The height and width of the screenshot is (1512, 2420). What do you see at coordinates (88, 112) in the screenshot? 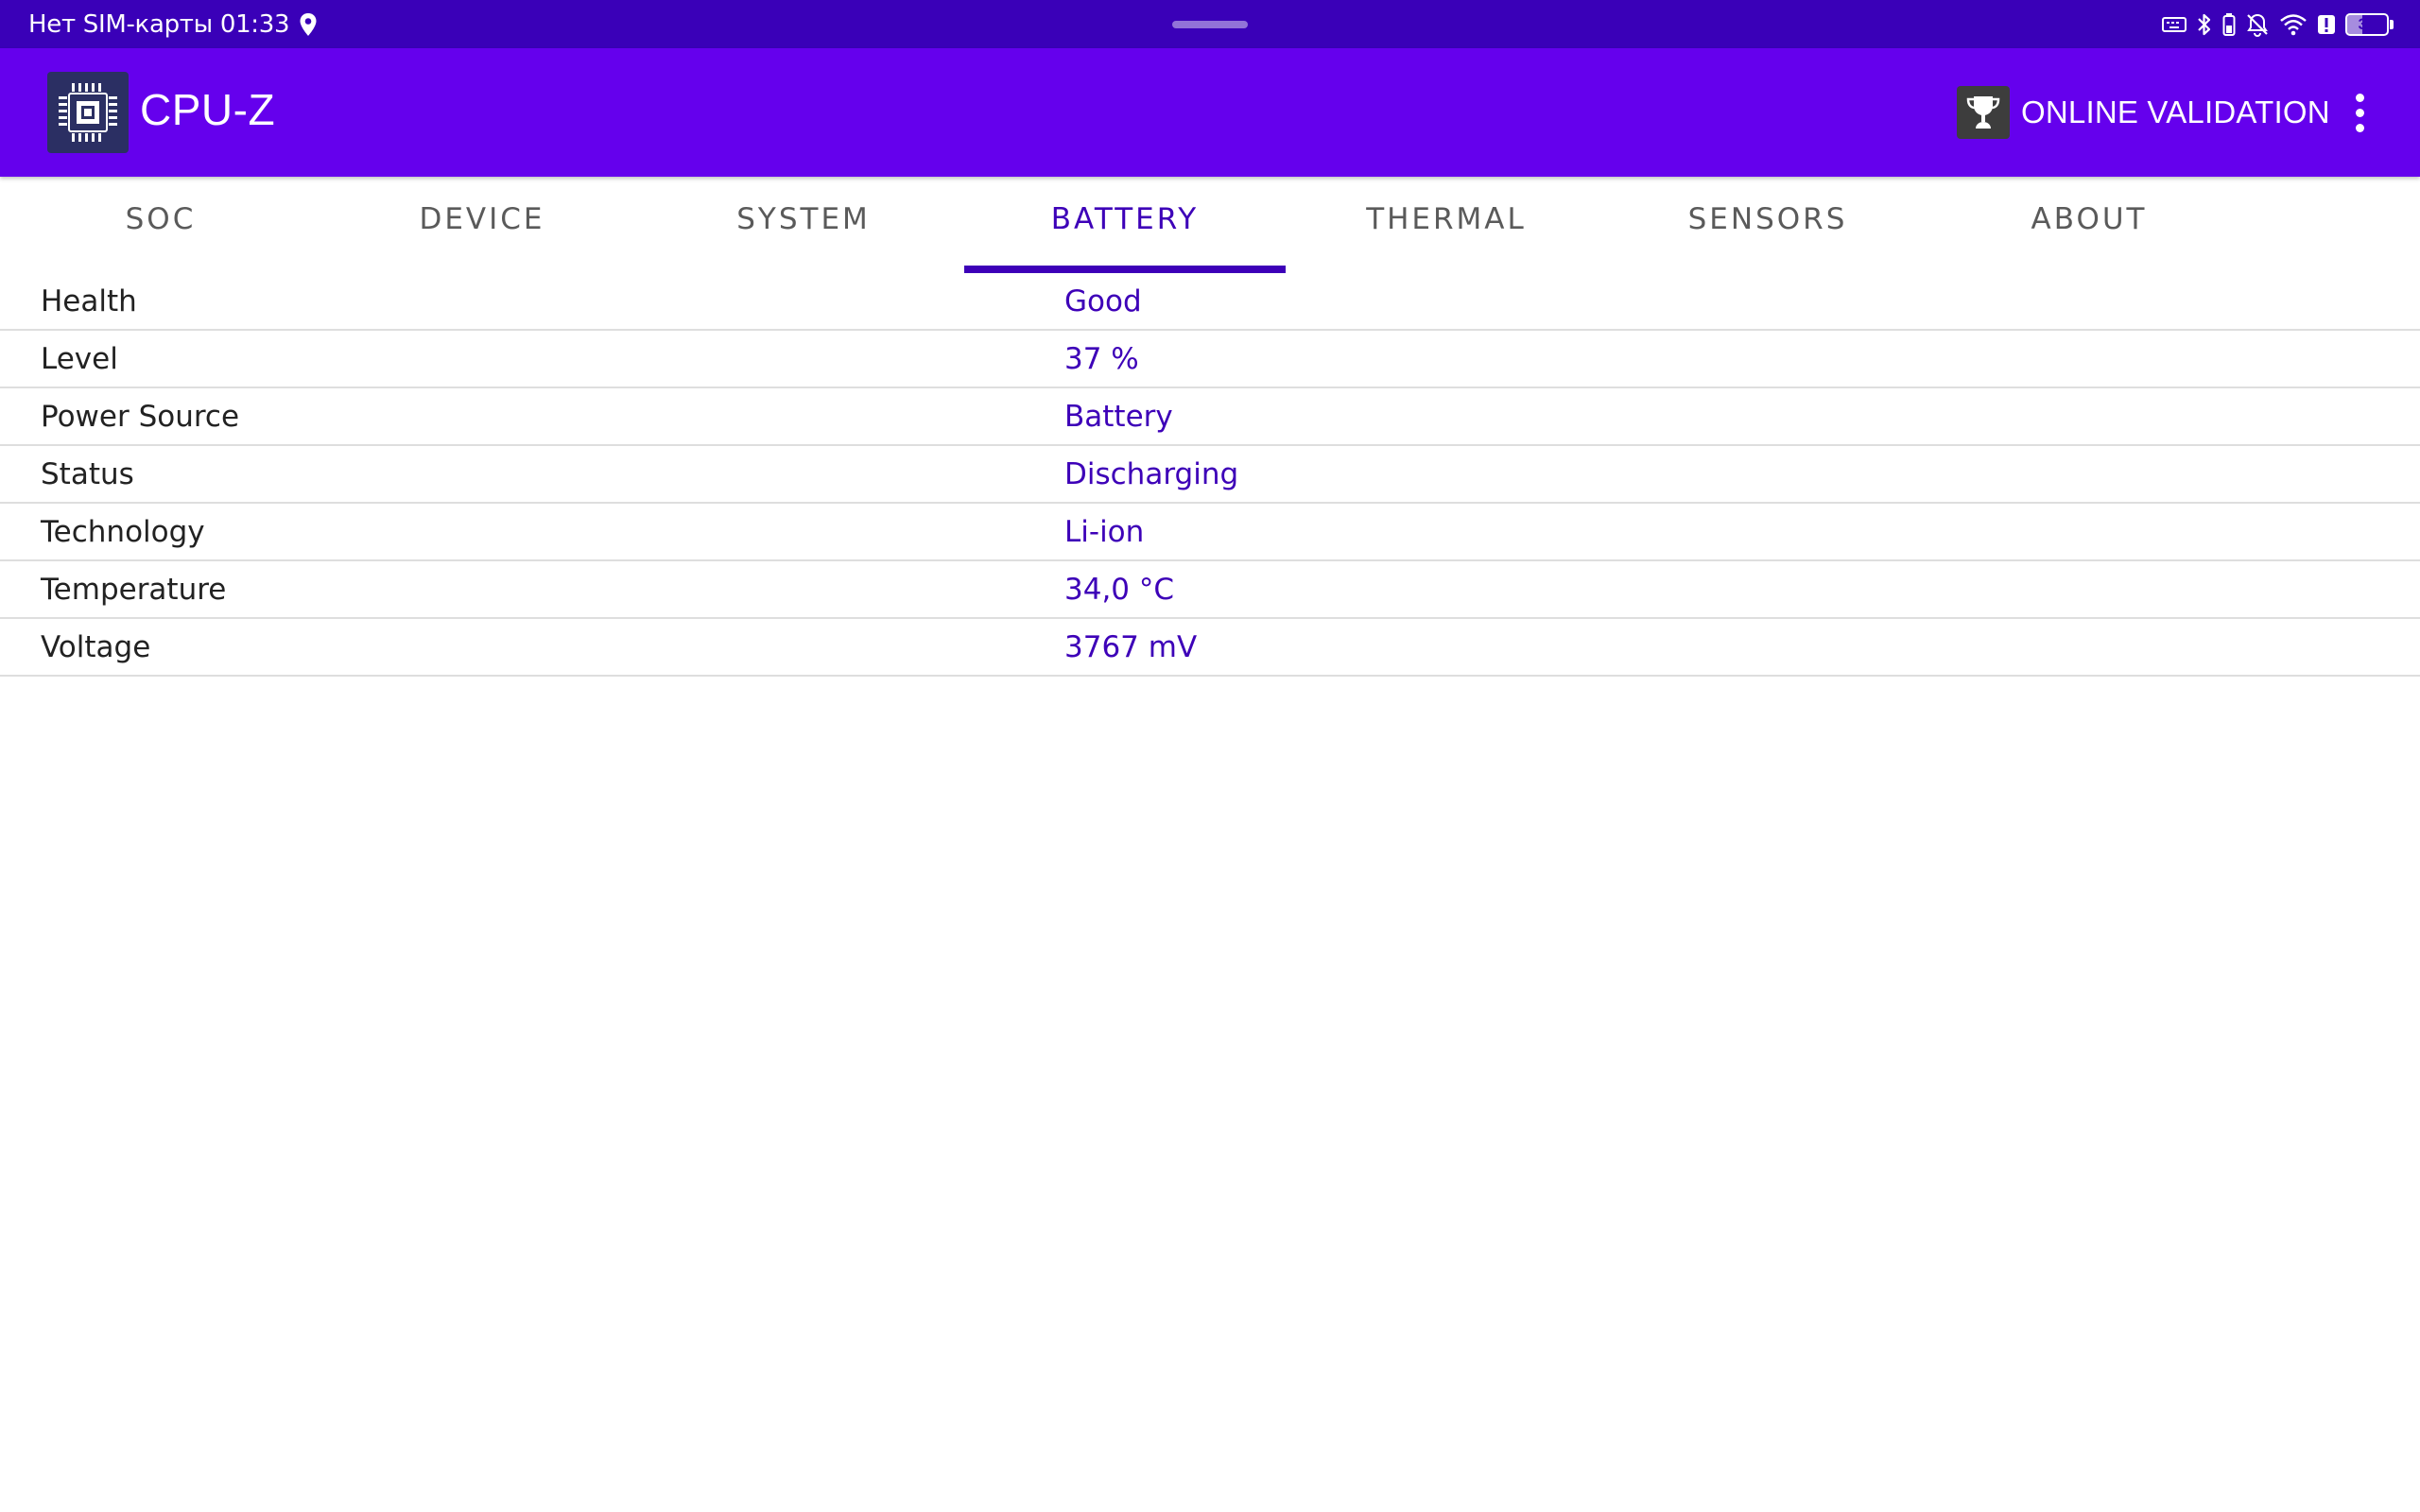
I see `cpu-chip-icon` at bounding box center [88, 112].